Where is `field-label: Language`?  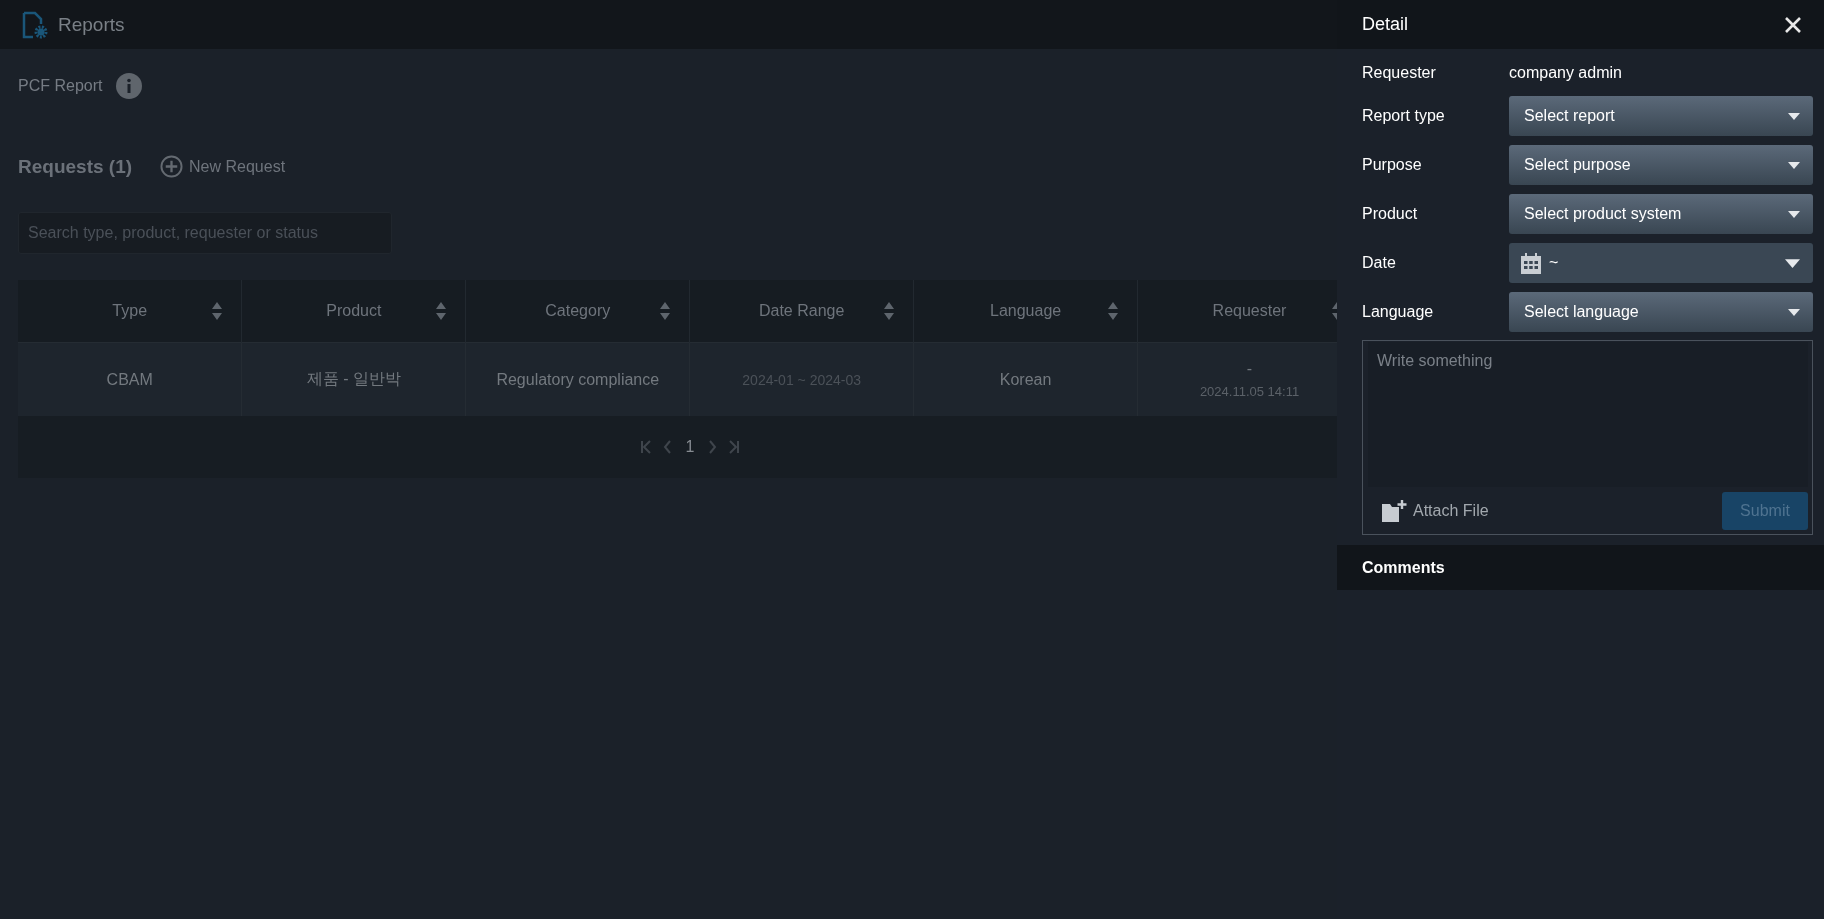 field-label: Language is located at coordinates (1398, 312).